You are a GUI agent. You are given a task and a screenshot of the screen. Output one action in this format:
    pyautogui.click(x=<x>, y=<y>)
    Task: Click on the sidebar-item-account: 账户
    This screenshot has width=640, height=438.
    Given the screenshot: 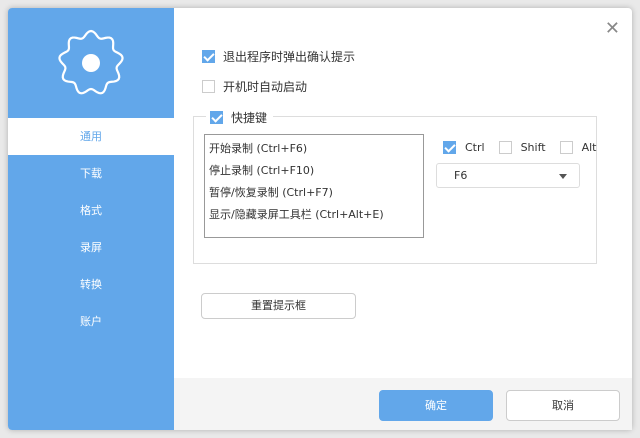 What is the action you would take?
    pyautogui.click(x=91, y=321)
    